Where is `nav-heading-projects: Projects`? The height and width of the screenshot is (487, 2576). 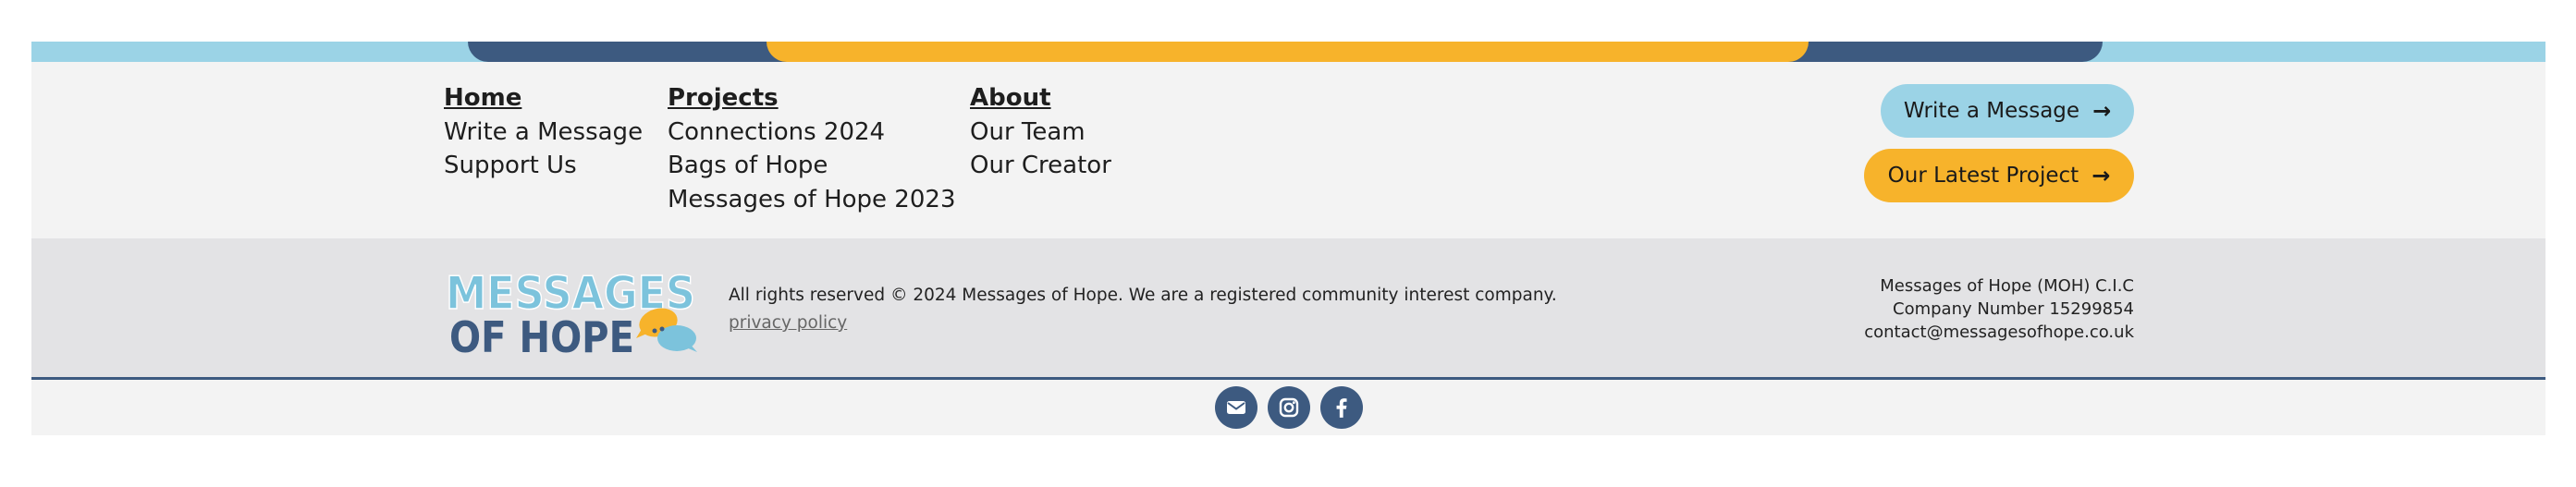 nav-heading-projects: Projects is located at coordinates (811, 98).